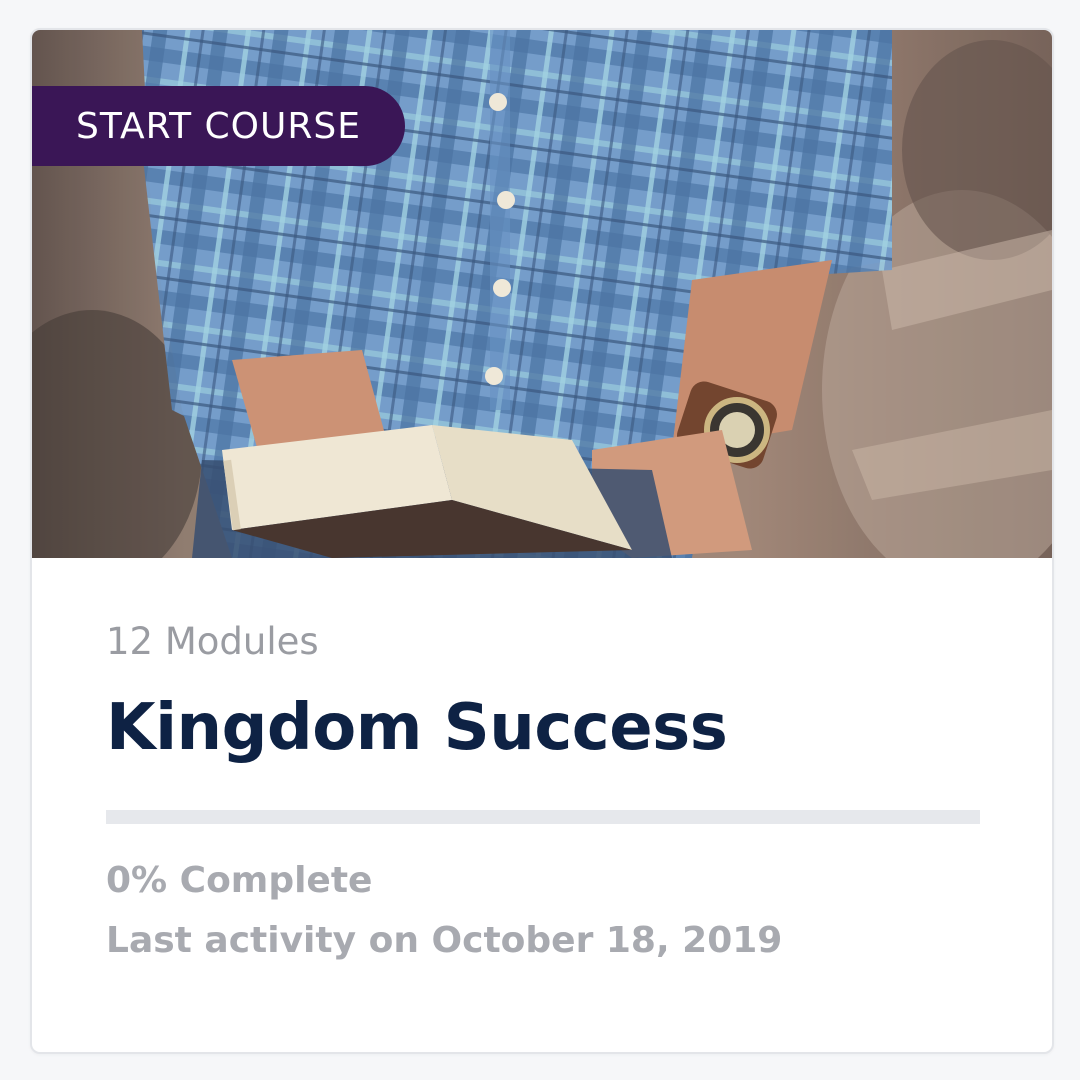  What do you see at coordinates (542, 728) in the screenshot?
I see `course-title: Kingdom Success` at bounding box center [542, 728].